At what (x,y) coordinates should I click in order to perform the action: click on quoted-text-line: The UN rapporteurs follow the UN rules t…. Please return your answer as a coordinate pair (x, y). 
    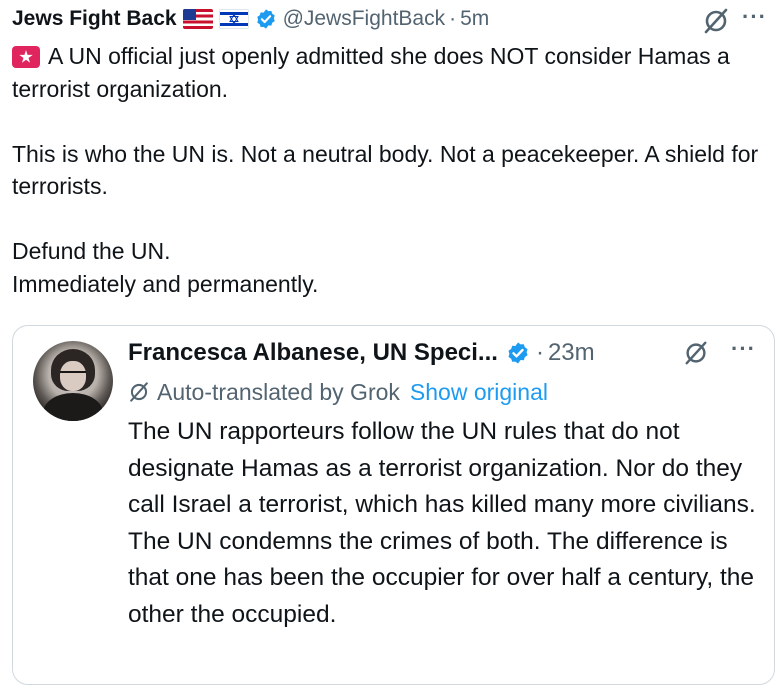
    Looking at the image, I should click on (442, 468).